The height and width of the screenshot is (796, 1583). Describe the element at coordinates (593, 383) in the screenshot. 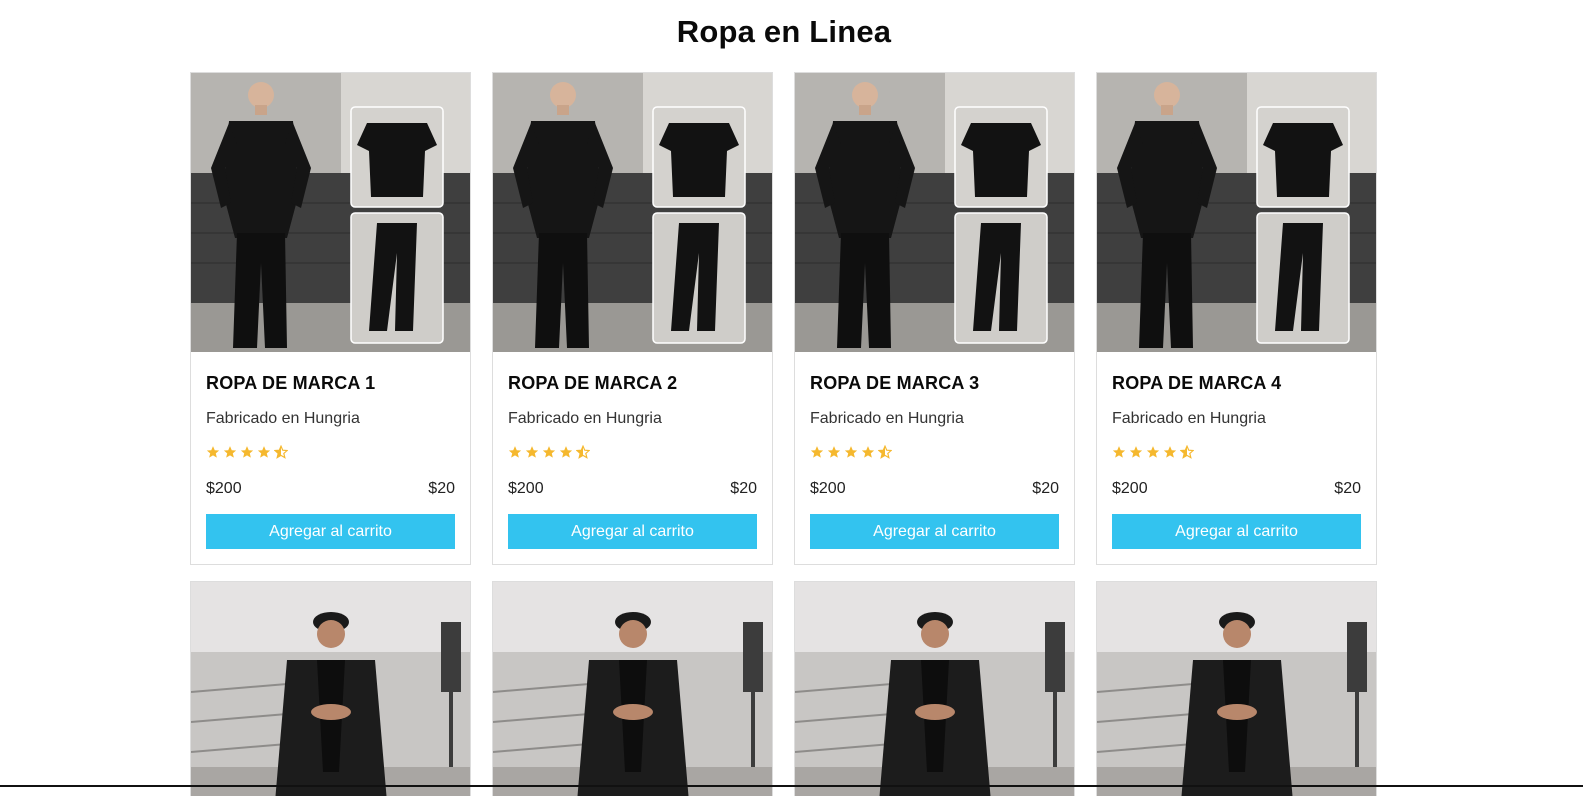

I see `product-name: ROPA DE MARCA 2` at that location.